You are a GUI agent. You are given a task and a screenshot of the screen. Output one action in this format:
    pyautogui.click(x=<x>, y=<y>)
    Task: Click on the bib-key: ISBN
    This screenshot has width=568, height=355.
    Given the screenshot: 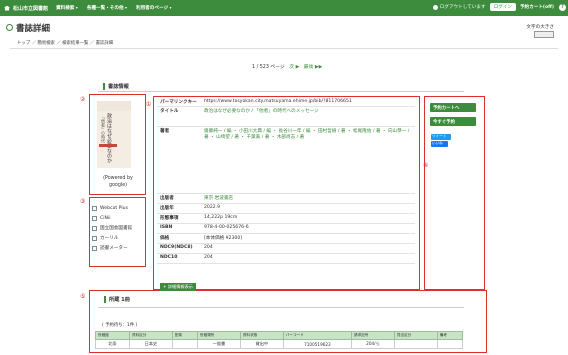 What is the action you would take?
    pyautogui.click(x=166, y=227)
    